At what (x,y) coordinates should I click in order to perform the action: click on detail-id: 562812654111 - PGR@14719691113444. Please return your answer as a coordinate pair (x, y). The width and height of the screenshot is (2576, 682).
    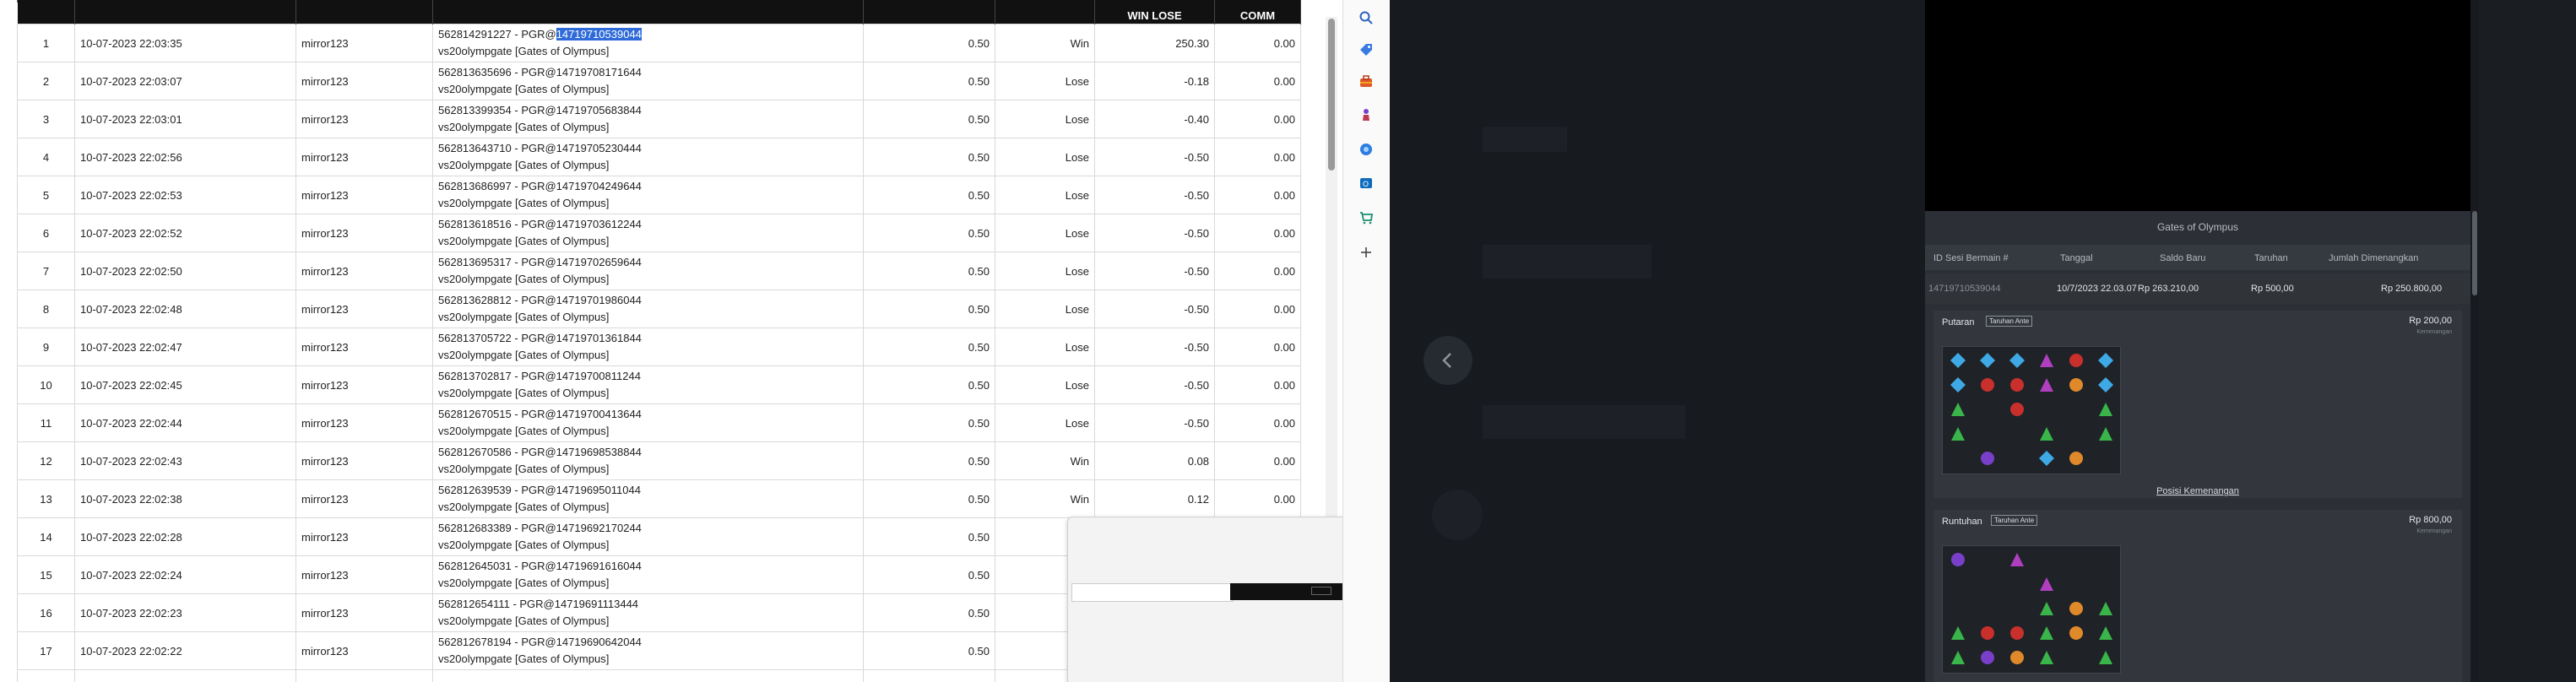
    Looking at the image, I should click on (539, 604).